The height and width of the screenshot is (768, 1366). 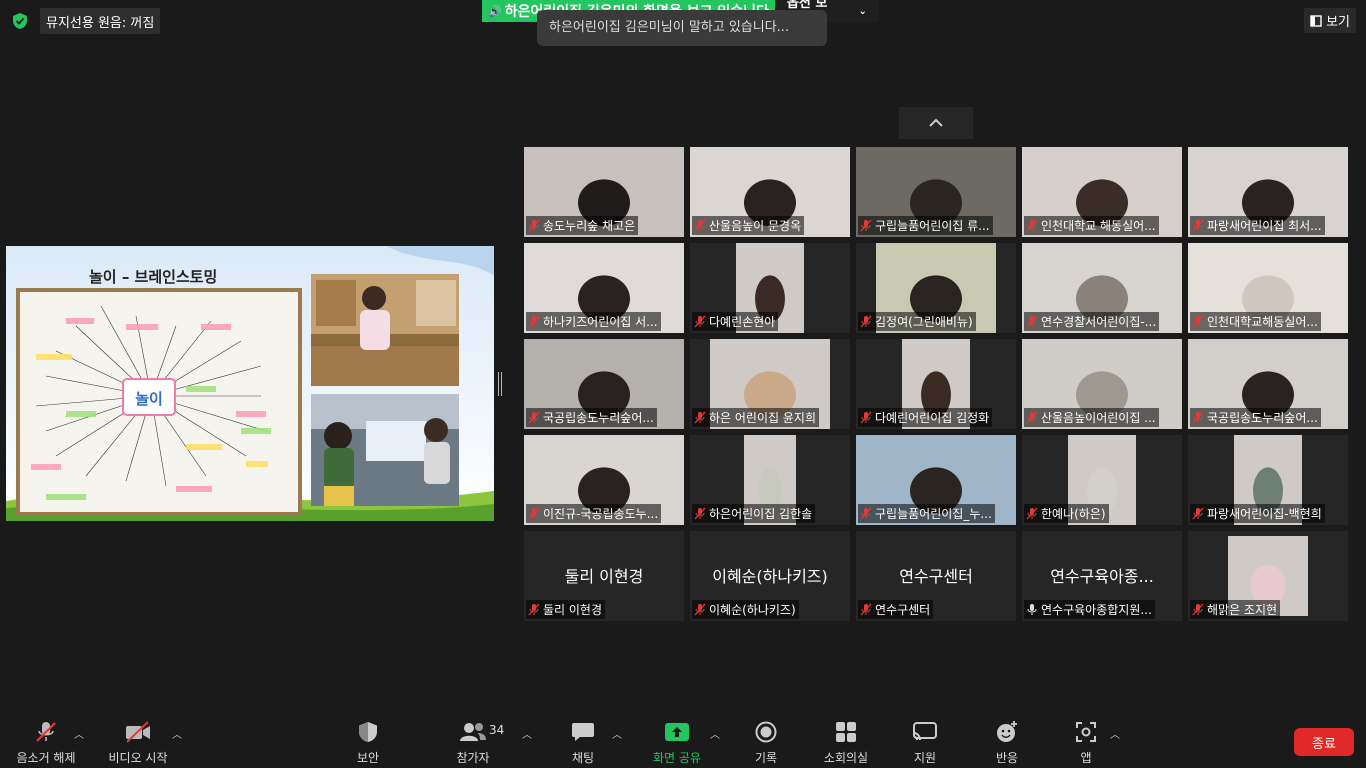 What do you see at coordinates (846, 743) in the screenshot?
I see `breakout-rooms-button: 소회의실` at bounding box center [846, 743].